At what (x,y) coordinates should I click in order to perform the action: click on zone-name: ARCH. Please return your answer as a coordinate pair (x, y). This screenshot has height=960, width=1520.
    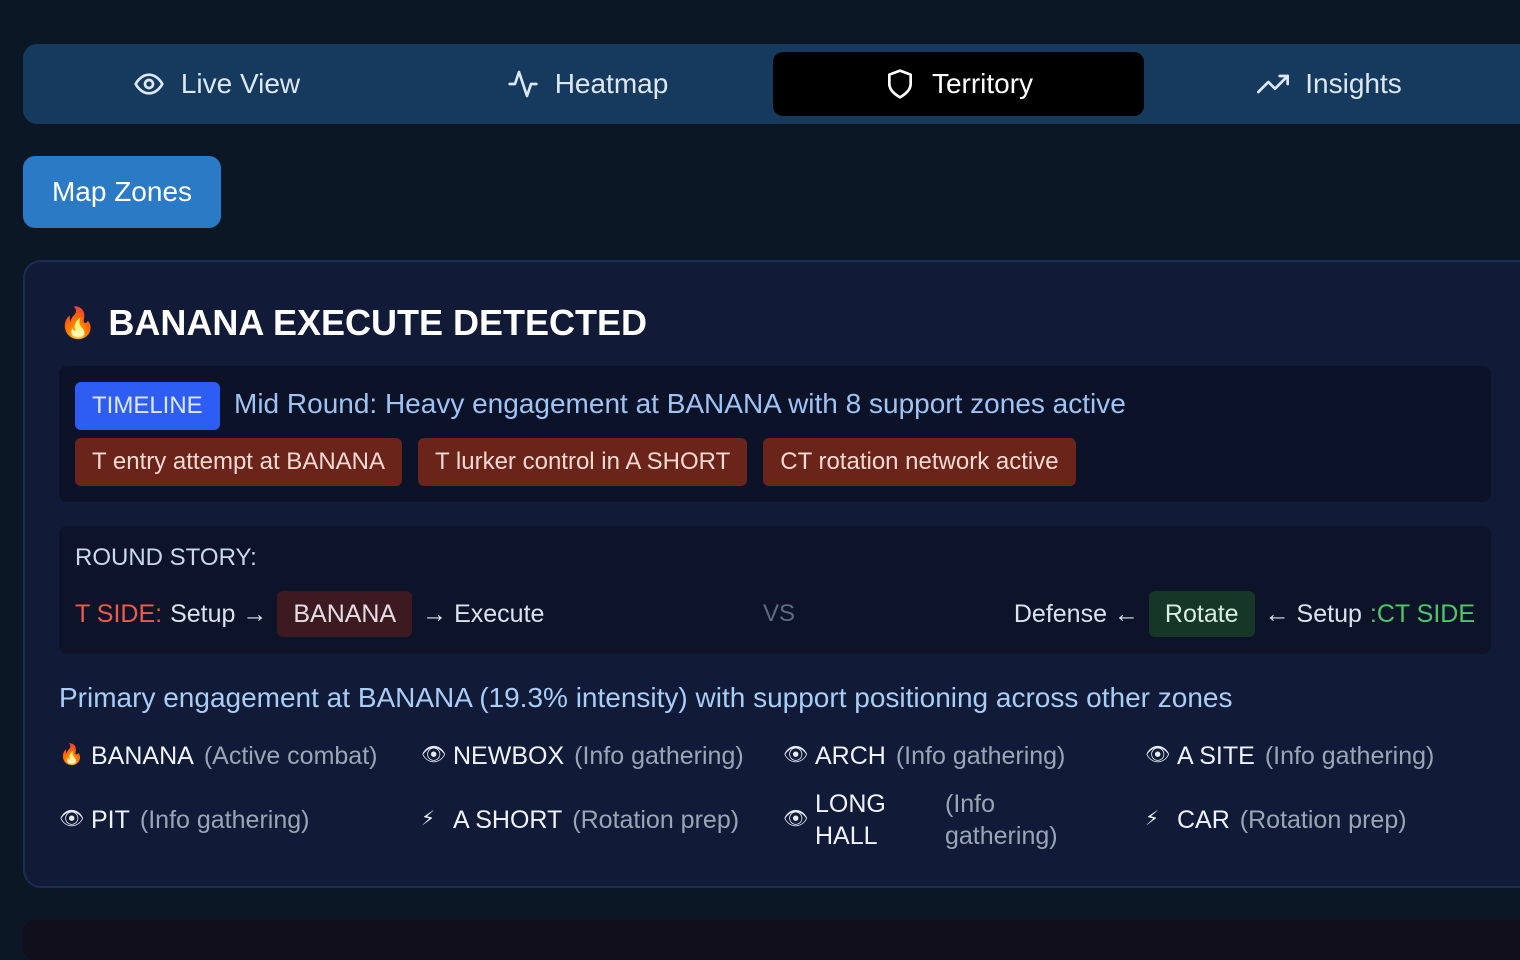
    Looking at the image, I should click on (850, 756).